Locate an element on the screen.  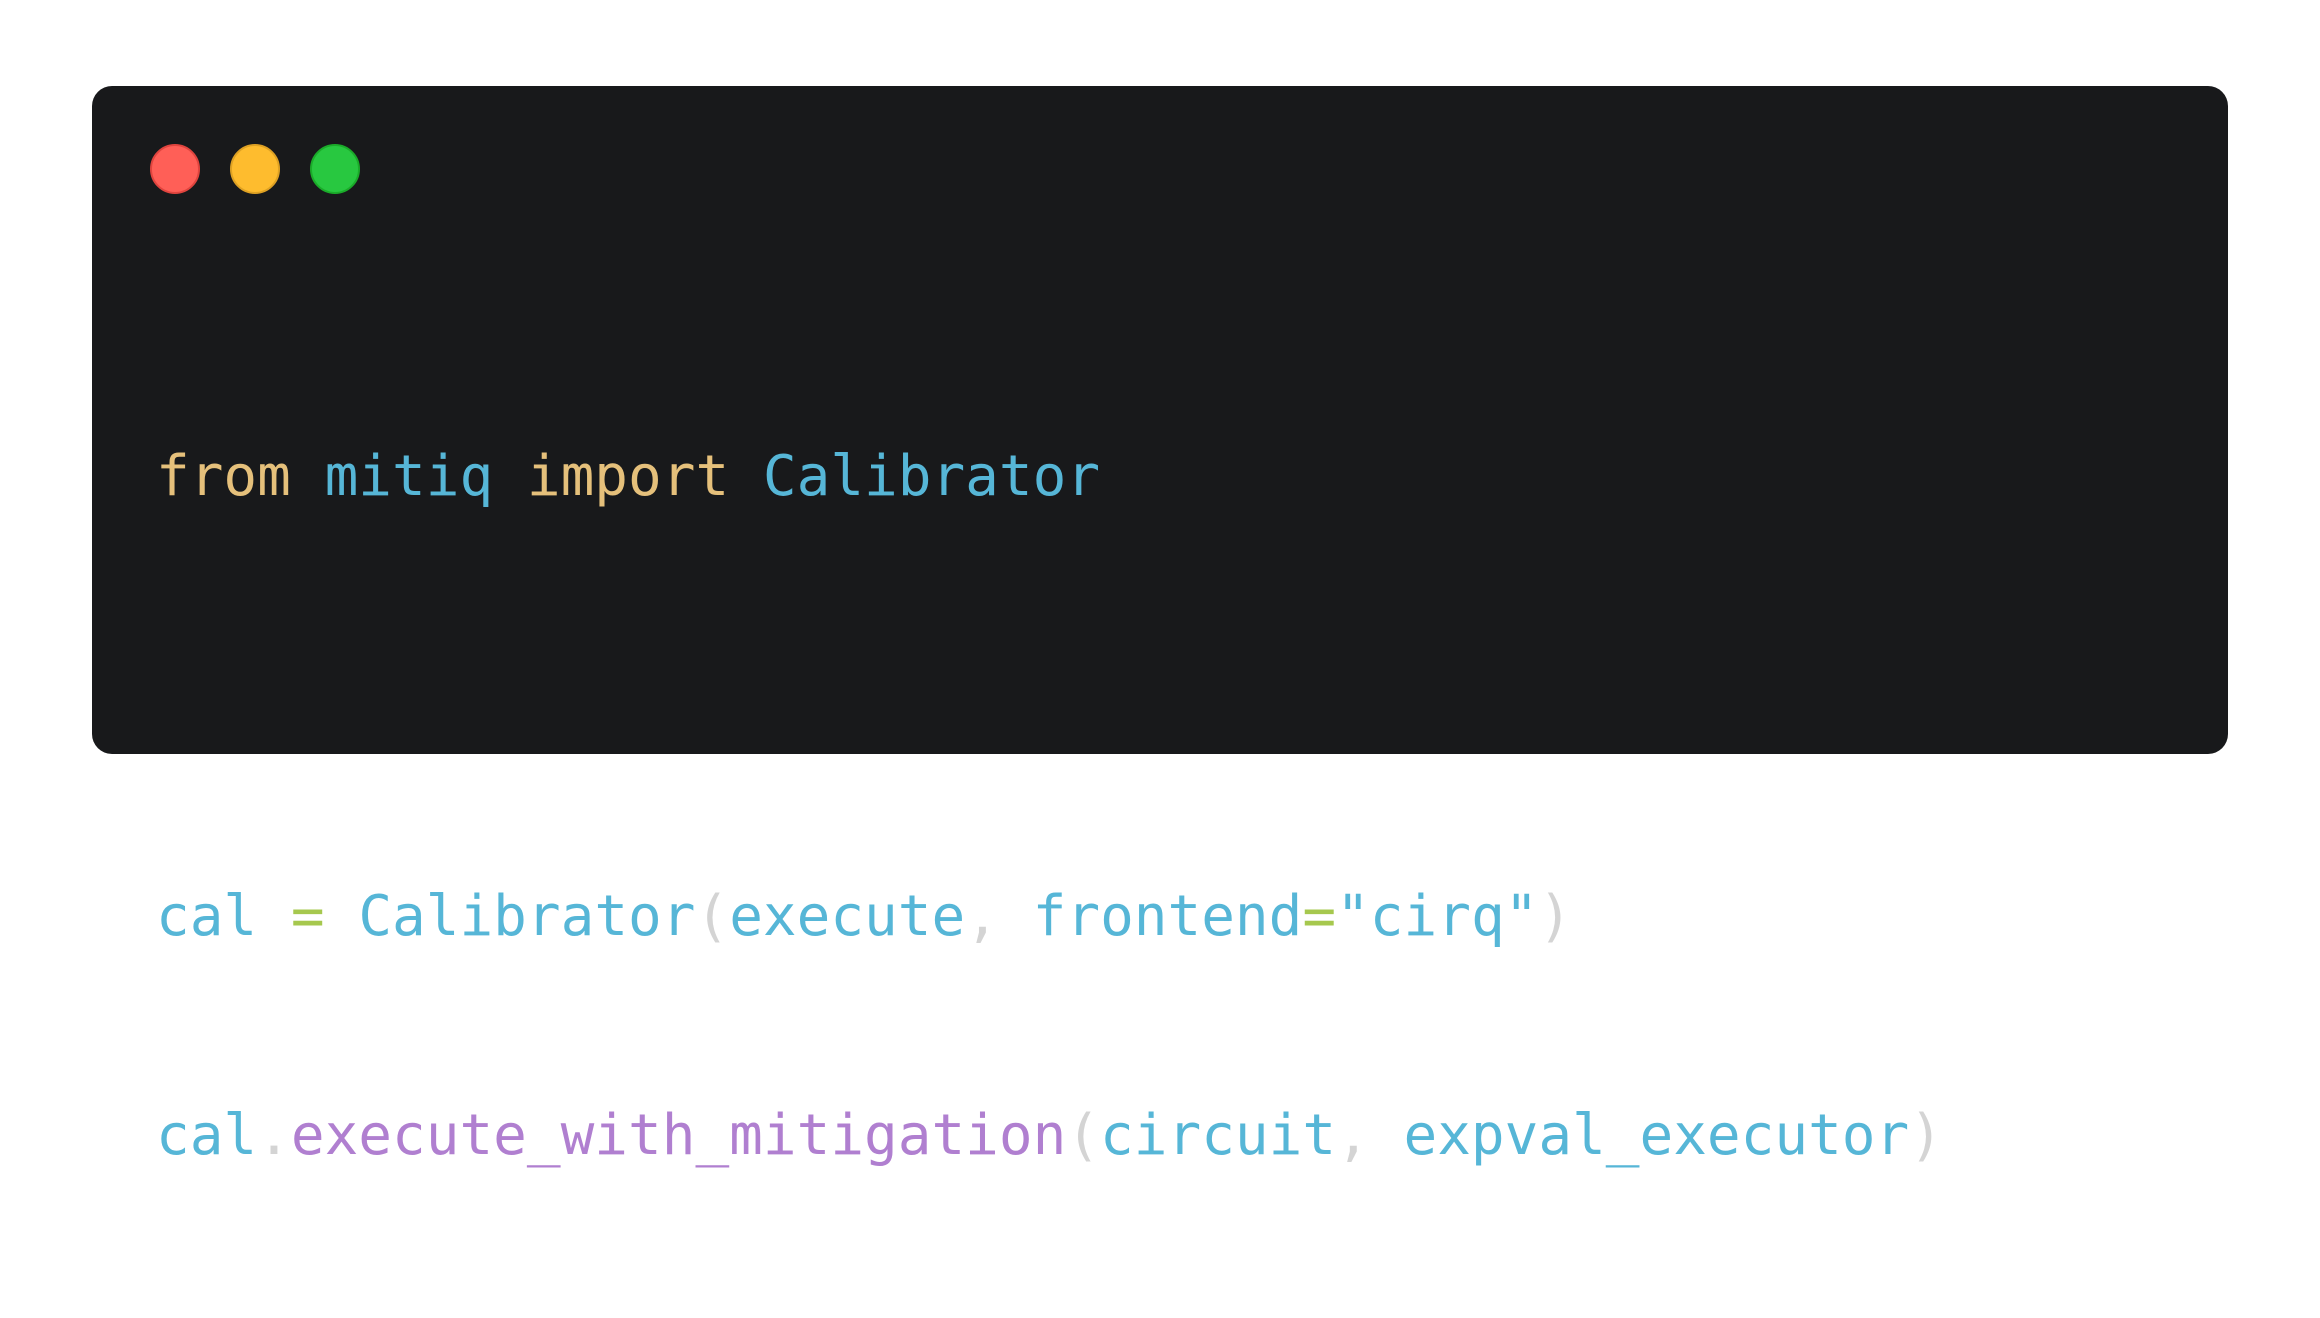
minimize-dot-icon is located at coordinates (255, 169).